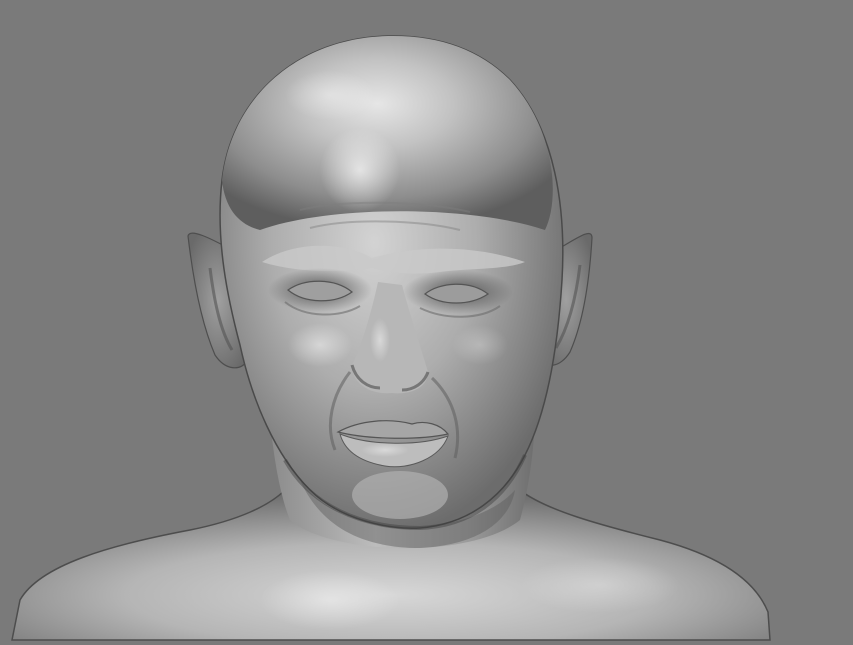 The image size is (853, 645). Describe the element at coordinates (385, 450) in the screenshot. I see `lower-lip-specular` at that location.